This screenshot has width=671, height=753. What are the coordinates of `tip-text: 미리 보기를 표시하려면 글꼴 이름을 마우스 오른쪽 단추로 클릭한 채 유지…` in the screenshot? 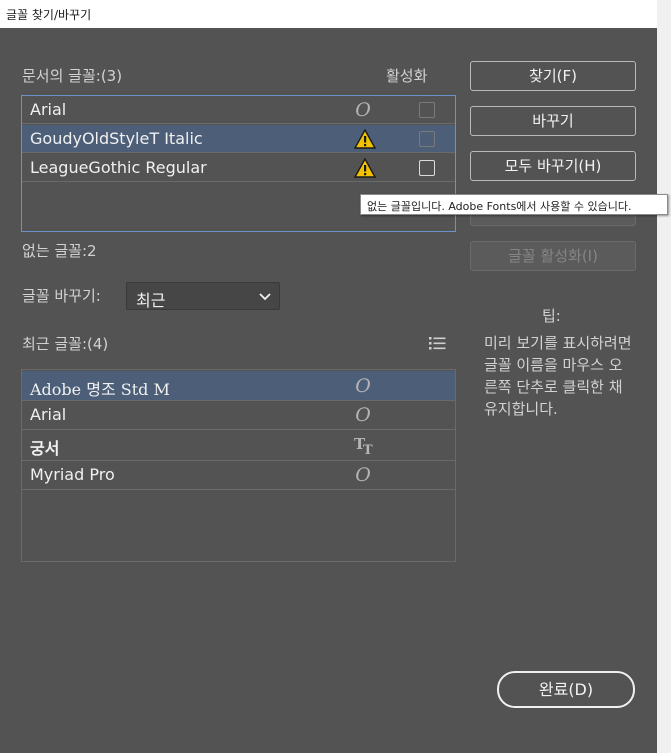 It's located at (558, 376).